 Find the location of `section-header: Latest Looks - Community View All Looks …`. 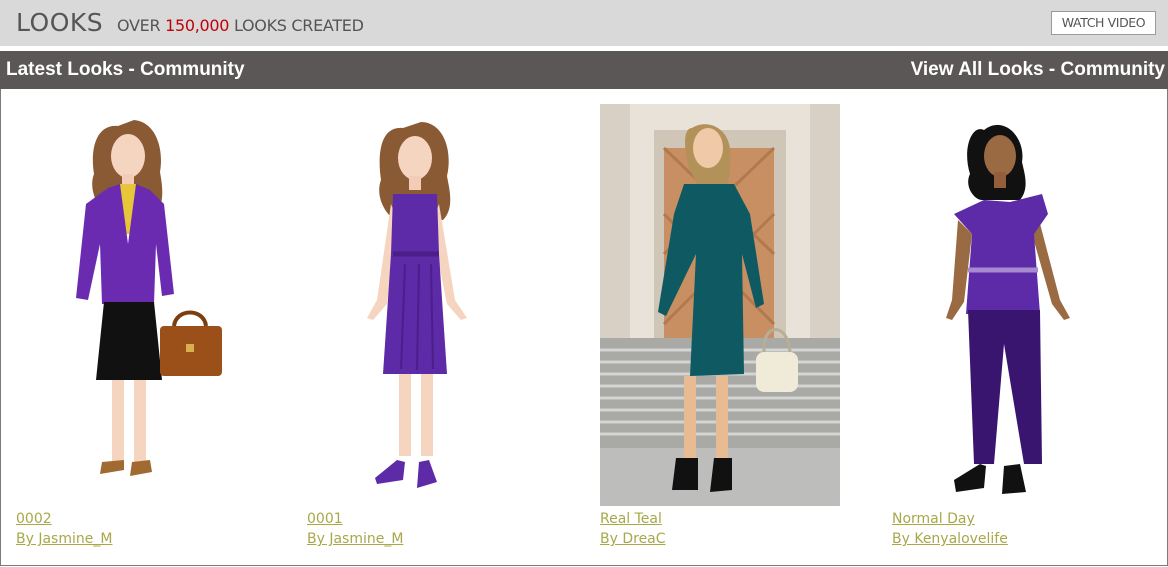

section-header: Latest Looks - Community View All Looks … is located at coordinates (584, 70).